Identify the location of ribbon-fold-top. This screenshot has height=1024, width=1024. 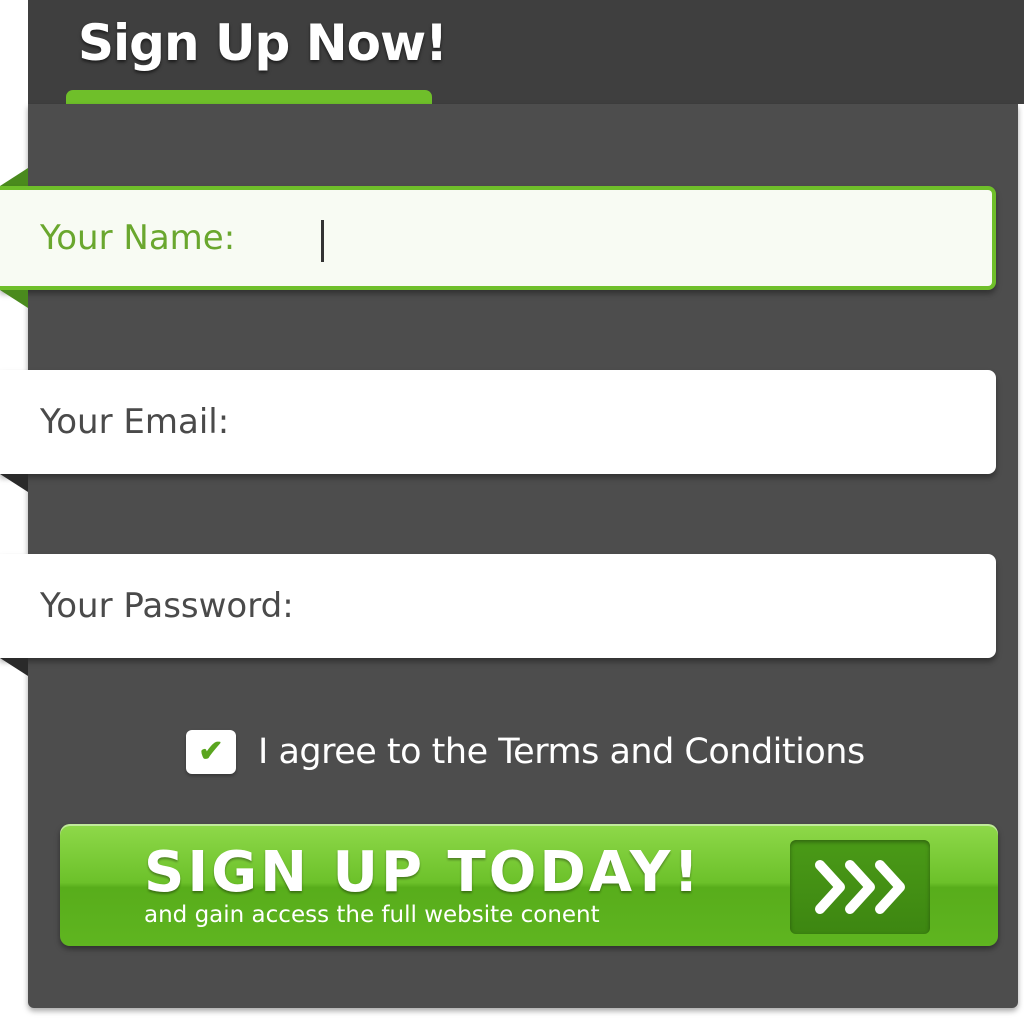
(14, 177).